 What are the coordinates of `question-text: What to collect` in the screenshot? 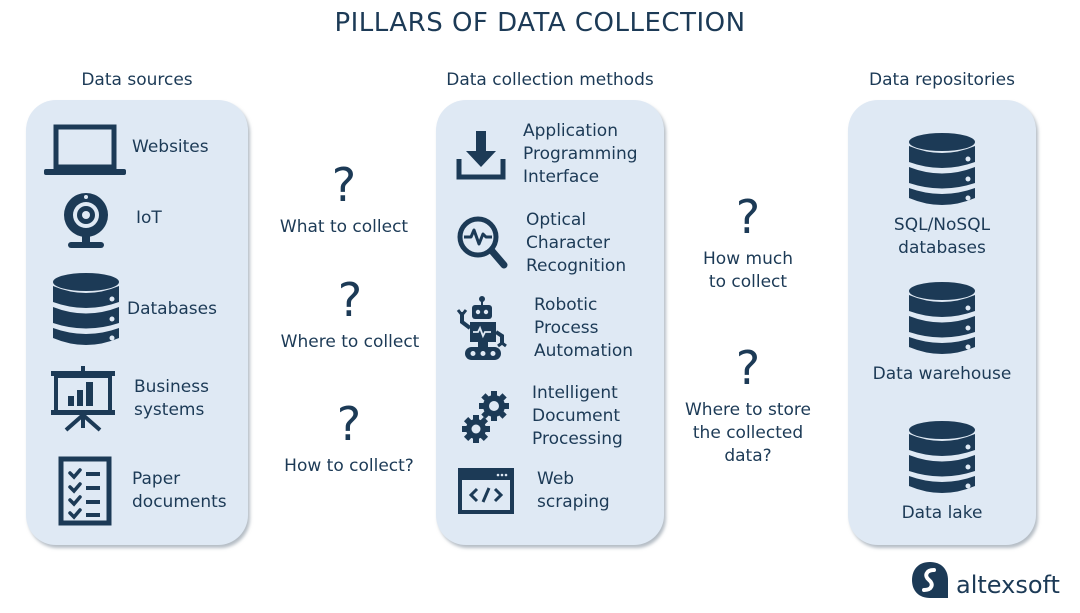 It's located at (344, 227).